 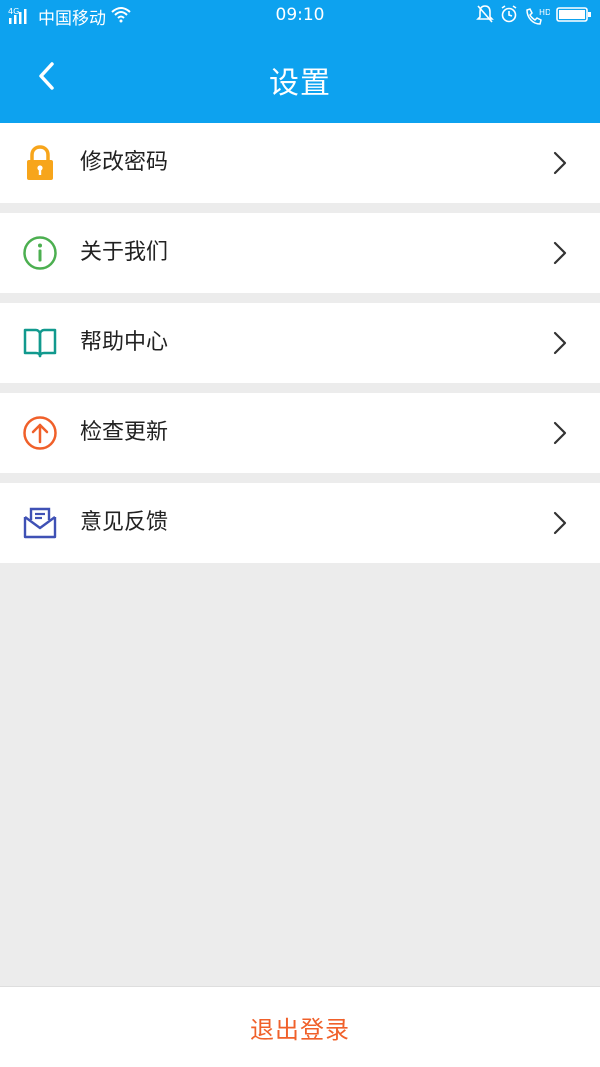 What do you see at coordinates (40, 253) in the screenshot?
I see `info-icon` at bounding box center [40, 253].